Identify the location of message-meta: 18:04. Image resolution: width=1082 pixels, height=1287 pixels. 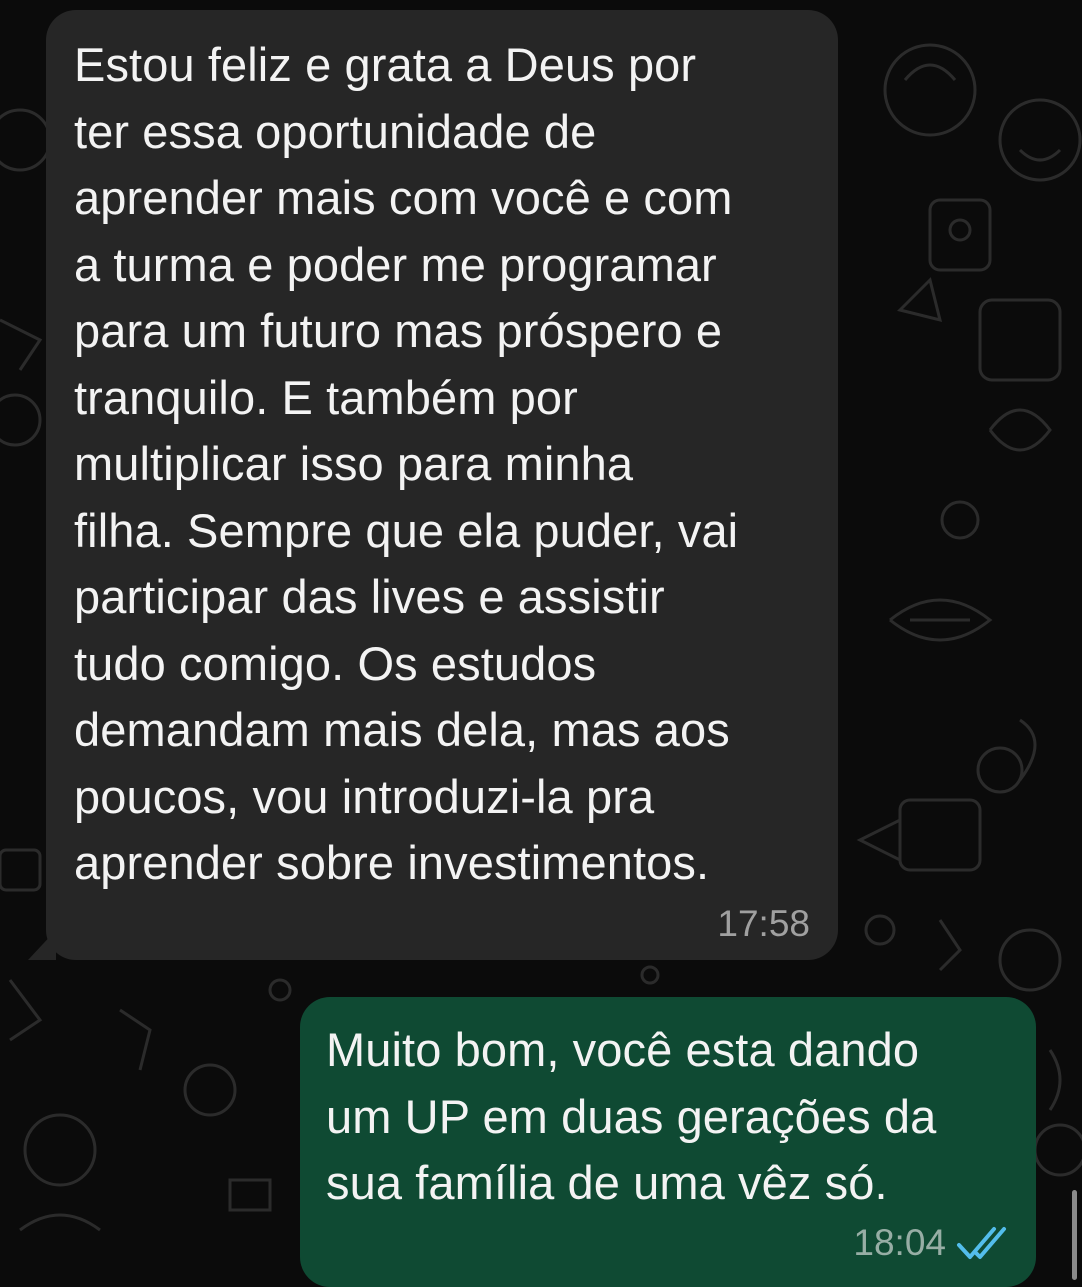
(930, 1243).